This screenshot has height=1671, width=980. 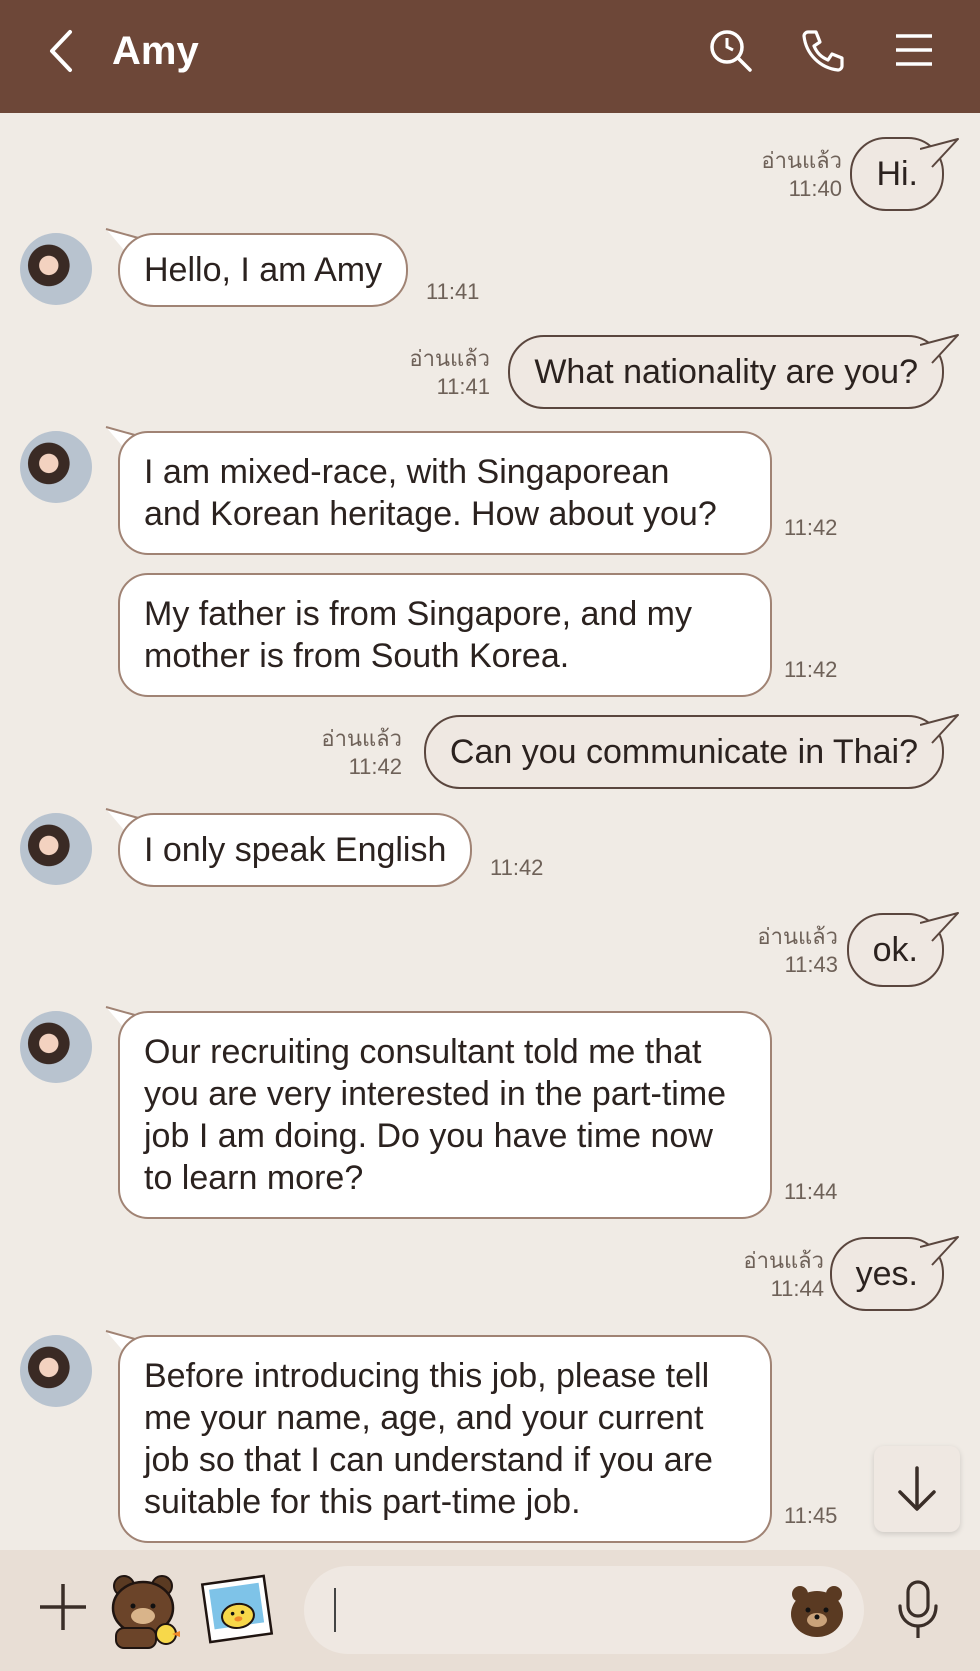 I want to click on my-message-bubble: Can you communicate in Thai?, so click(x=683, y=752).